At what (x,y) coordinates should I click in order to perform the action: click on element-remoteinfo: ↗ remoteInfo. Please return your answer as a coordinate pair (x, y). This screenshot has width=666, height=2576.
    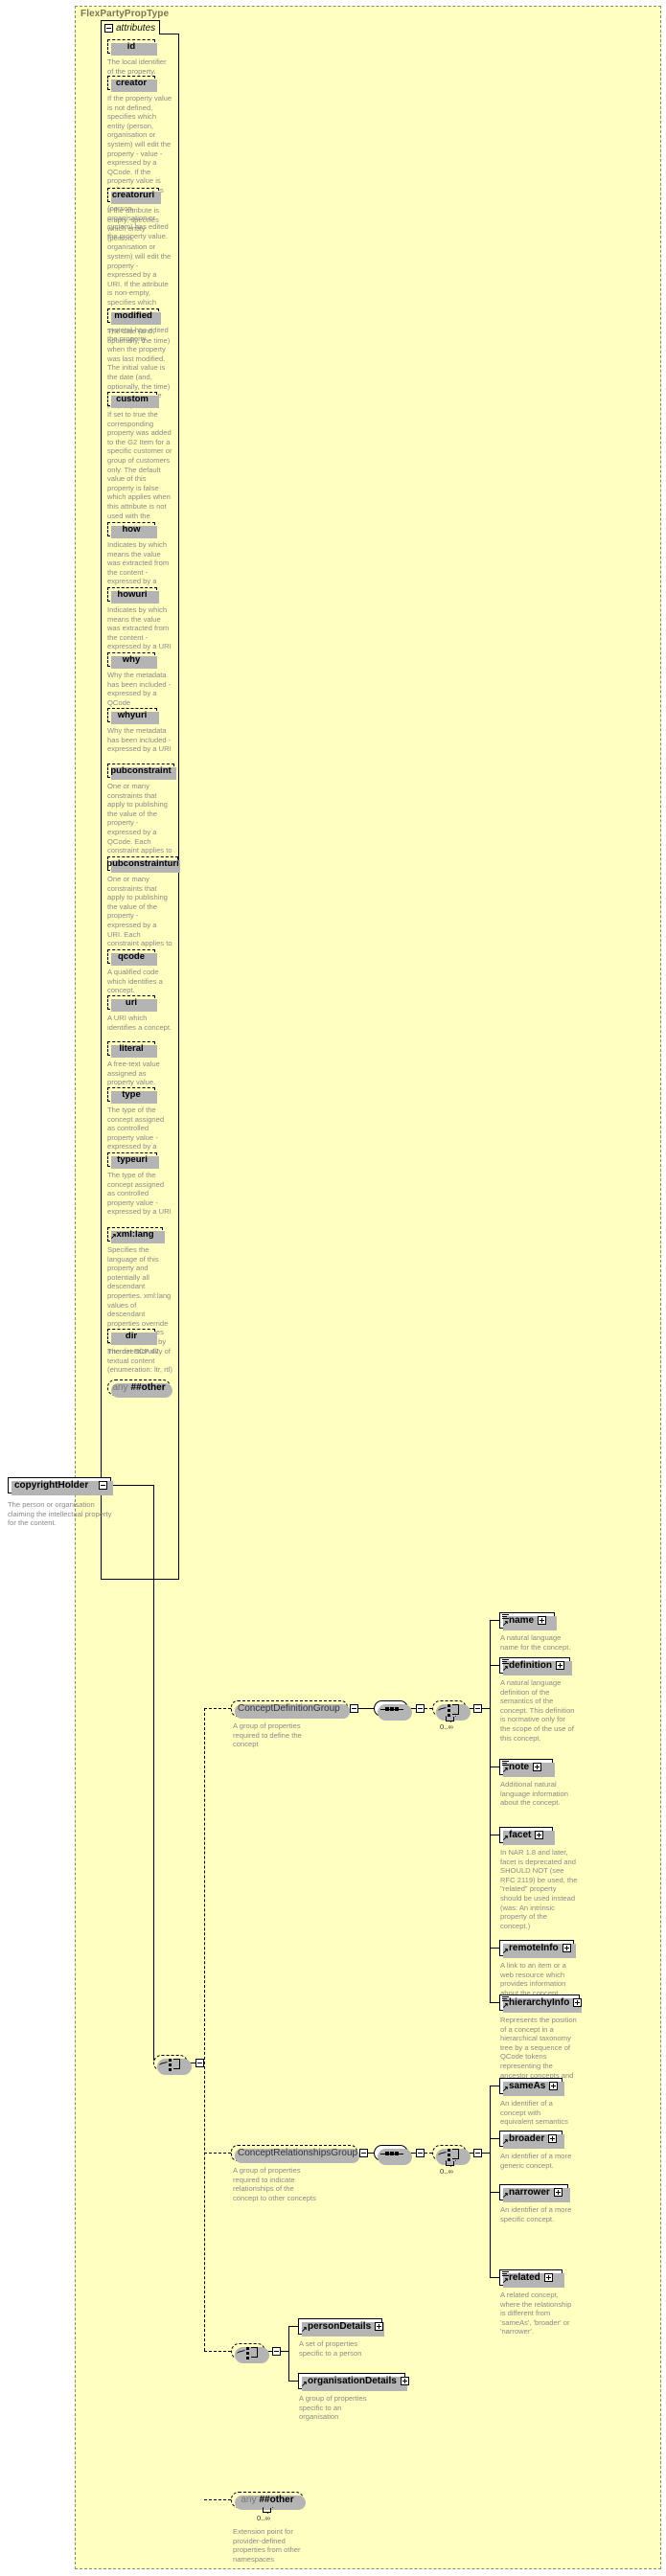
    Looking at the image, I should click on (537, 1949).